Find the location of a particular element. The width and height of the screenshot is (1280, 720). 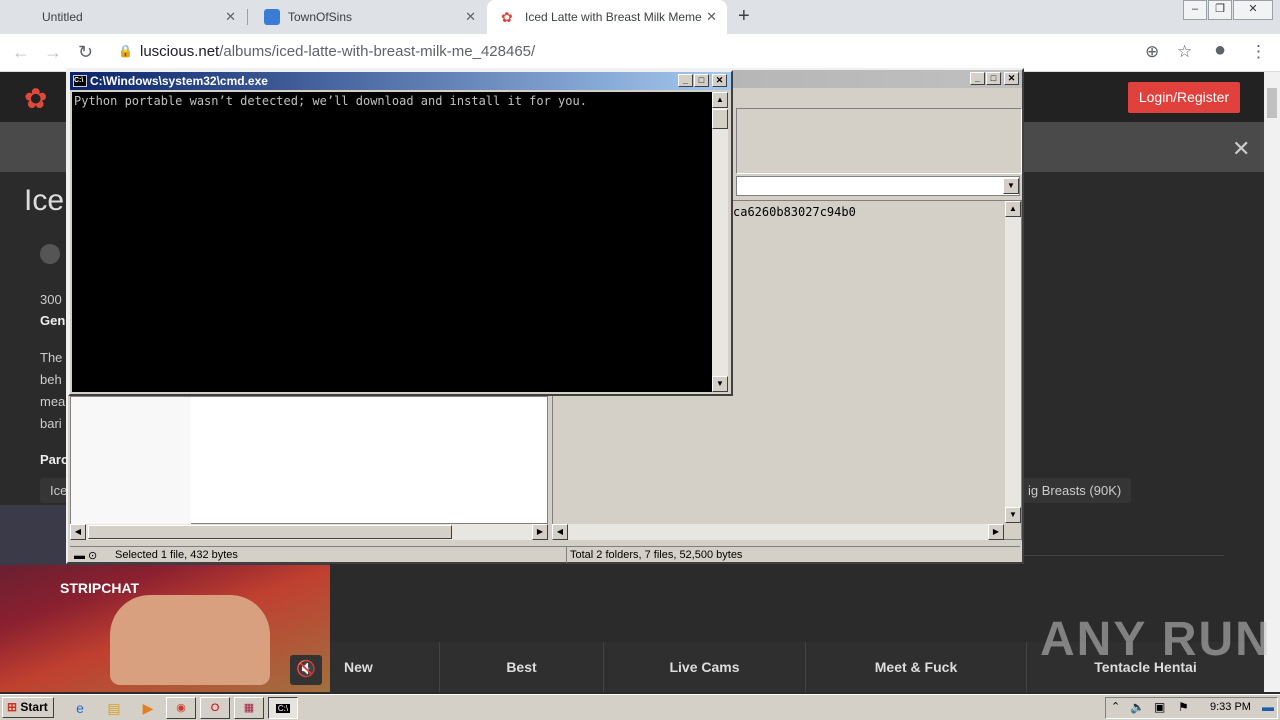

nav-best: Best is located at coordinates (522, 667).